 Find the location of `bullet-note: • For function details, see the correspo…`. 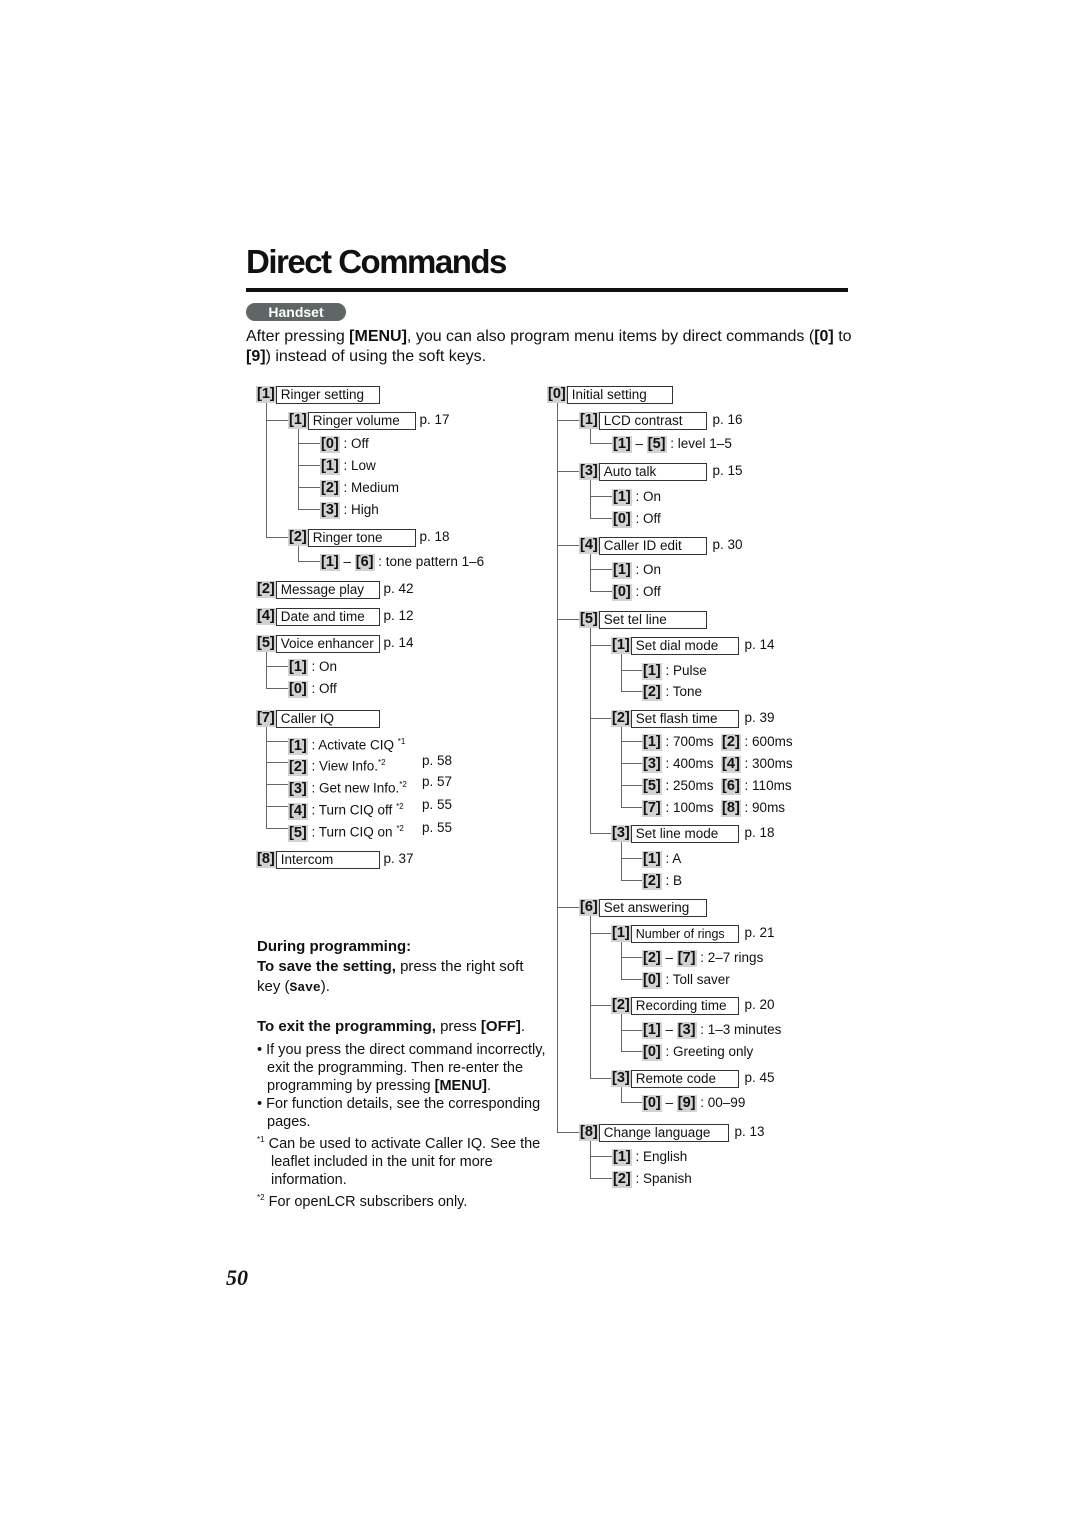

bullet-note: • For function details, see the correspo… is located at coordinates (399, 1113).